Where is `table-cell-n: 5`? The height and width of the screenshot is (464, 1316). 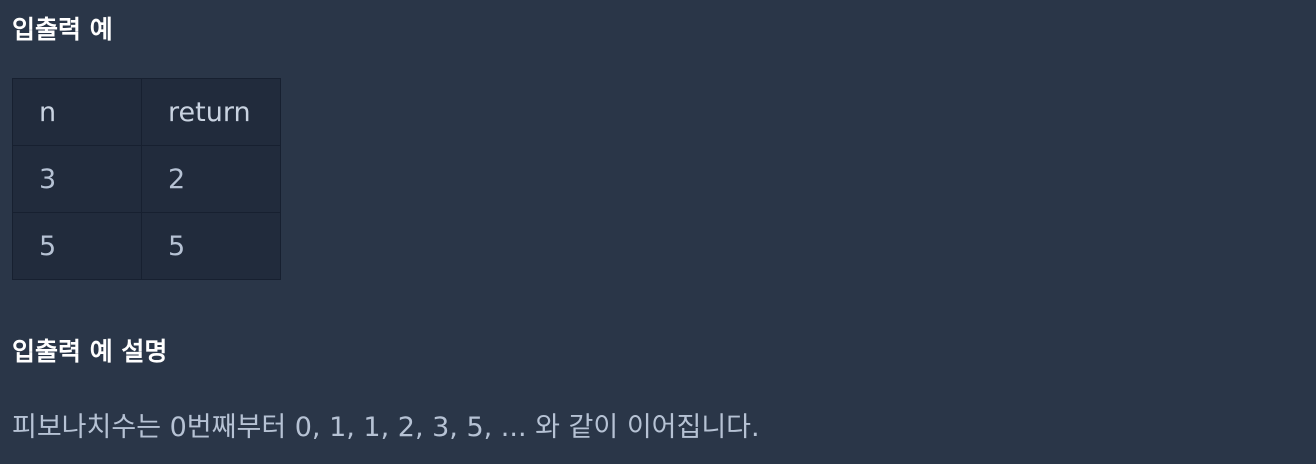
table-cell-n: 5 is located at coordinates (77, 246).